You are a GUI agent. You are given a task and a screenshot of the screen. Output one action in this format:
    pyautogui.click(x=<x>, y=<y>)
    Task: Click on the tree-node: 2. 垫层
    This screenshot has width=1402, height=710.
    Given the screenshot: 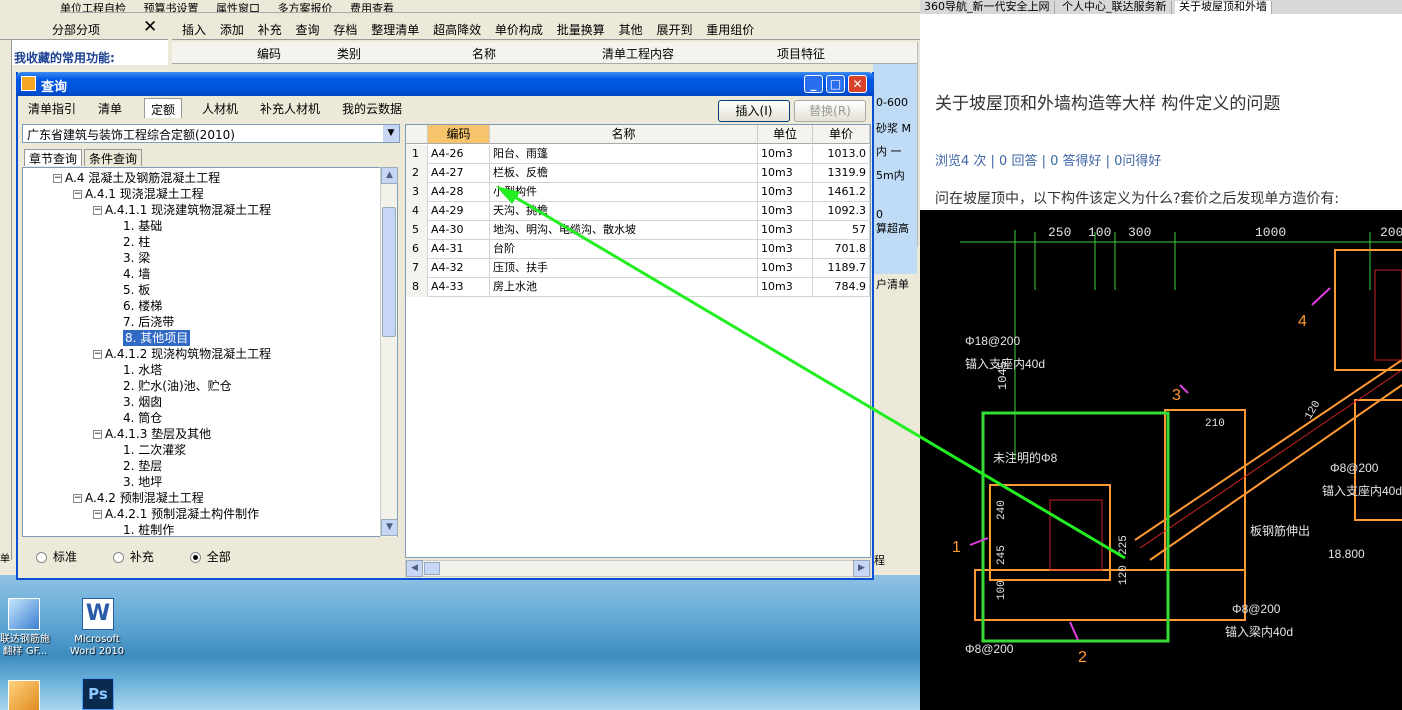 What is the action you would take?
    pyautogui.click(x=142, y=466)
    